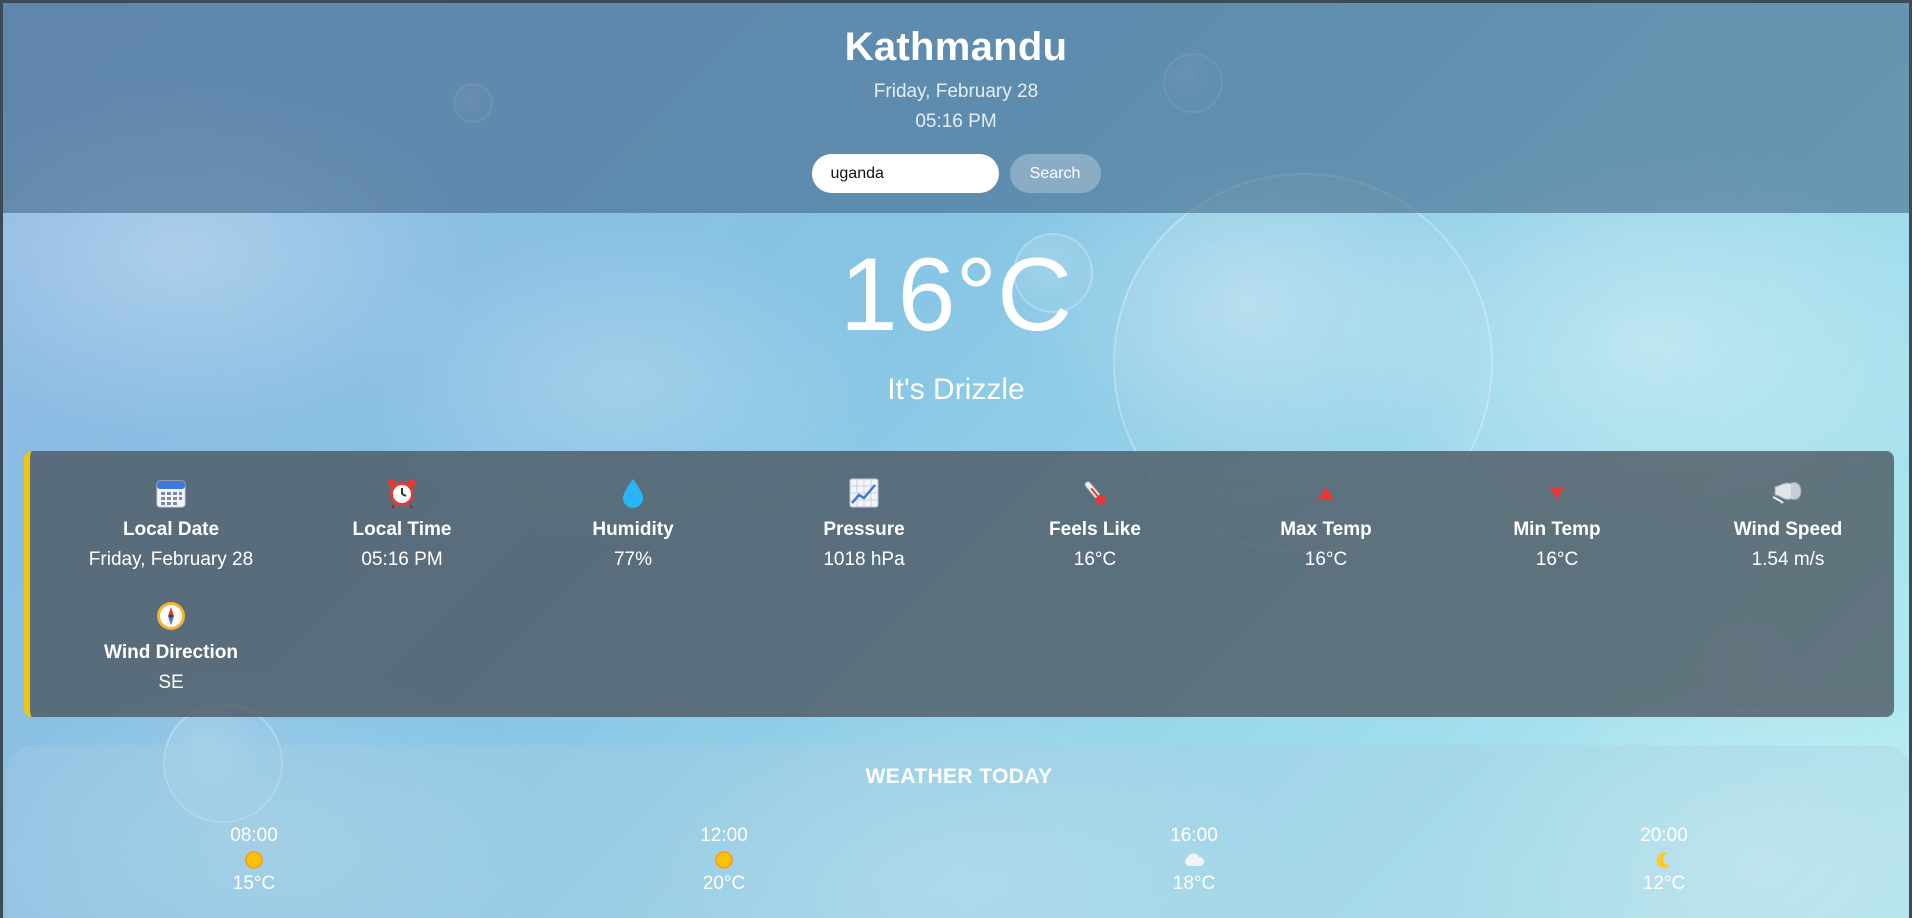  What do you see at coordinates (1788, 493) in the screenshot?
I see `wind-icon` at bounding box center [1788, 493].